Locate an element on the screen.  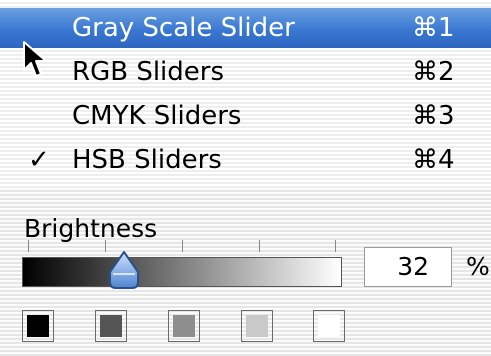
swatch-dark-gray is located at coordinates (111, 326).